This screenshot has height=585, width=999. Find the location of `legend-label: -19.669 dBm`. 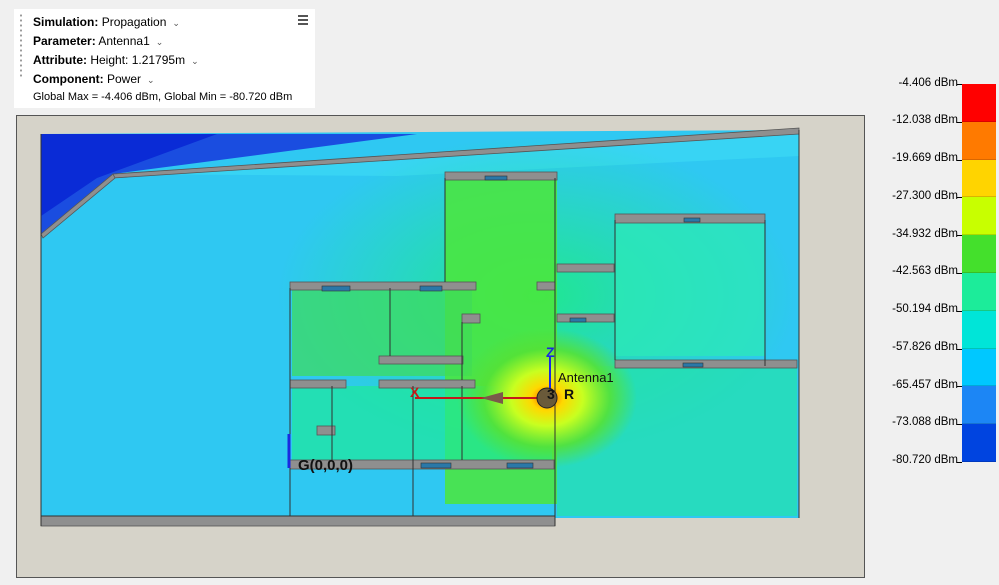

legend-label: -19.669 dBm is located at coordinates (925, 158).